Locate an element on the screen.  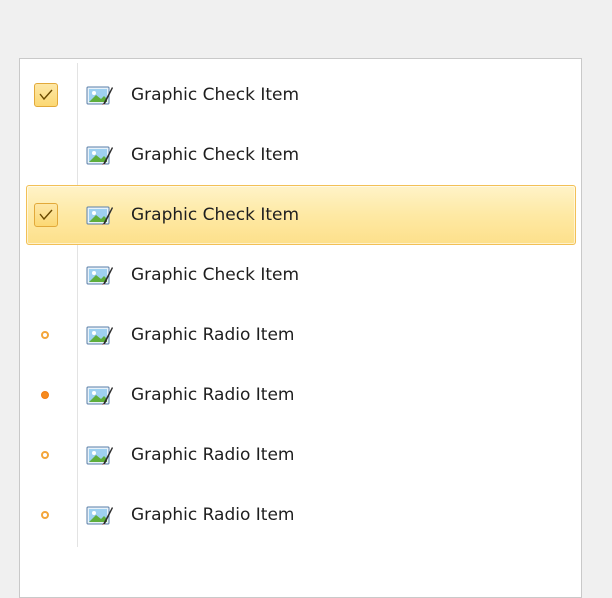
menu-item-graphic-check-2: Graphic Check Item is located at coordinates (301, 155).